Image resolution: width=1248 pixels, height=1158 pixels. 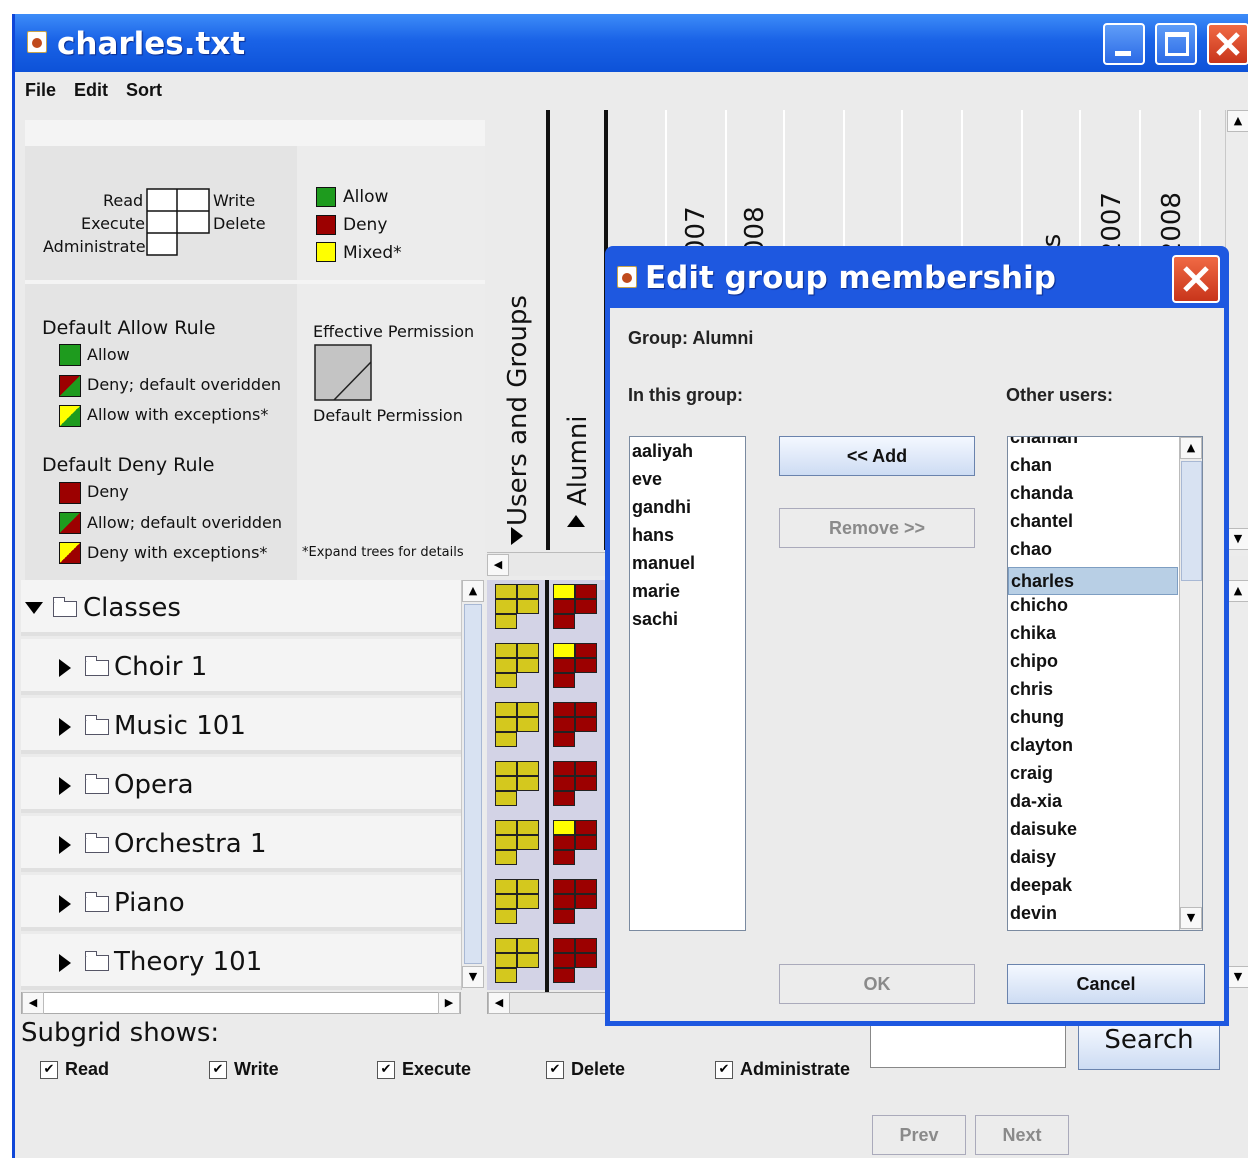 I want to click on in-group-user: gandhi, so click(x=661, y=507).